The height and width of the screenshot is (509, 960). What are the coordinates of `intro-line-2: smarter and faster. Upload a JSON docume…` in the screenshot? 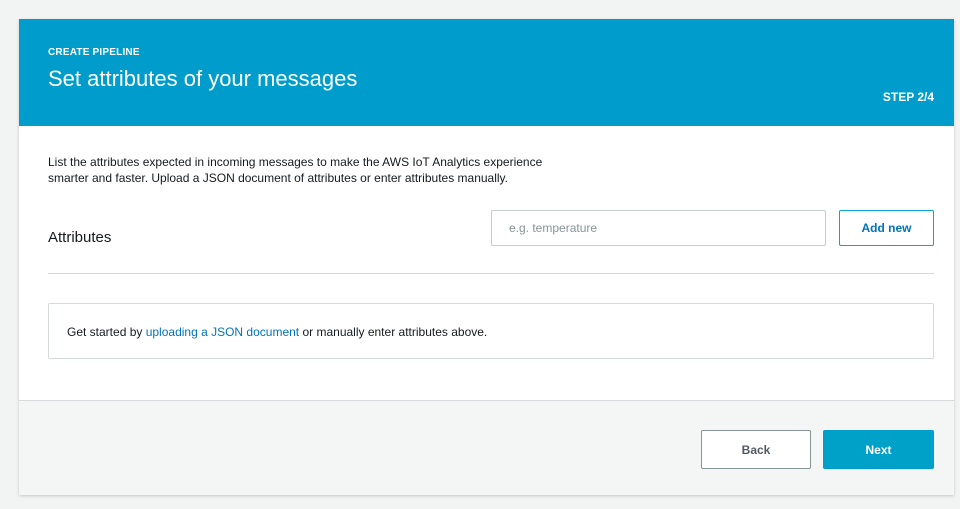 It's located at (278, 178).